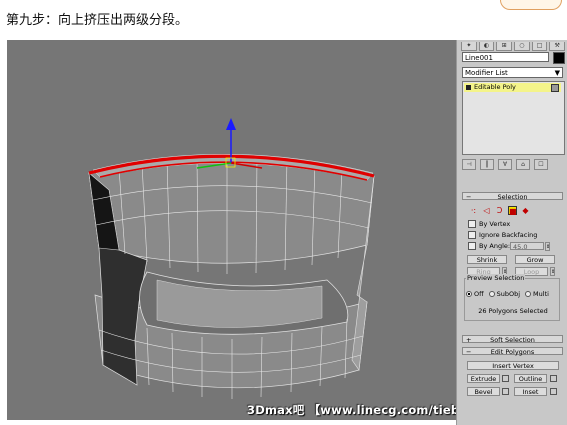 Image resolution: width=567 pixels, height=425 pixels. I want to click on insert-vertex-button: Insert Vertex, so click(513, 365).